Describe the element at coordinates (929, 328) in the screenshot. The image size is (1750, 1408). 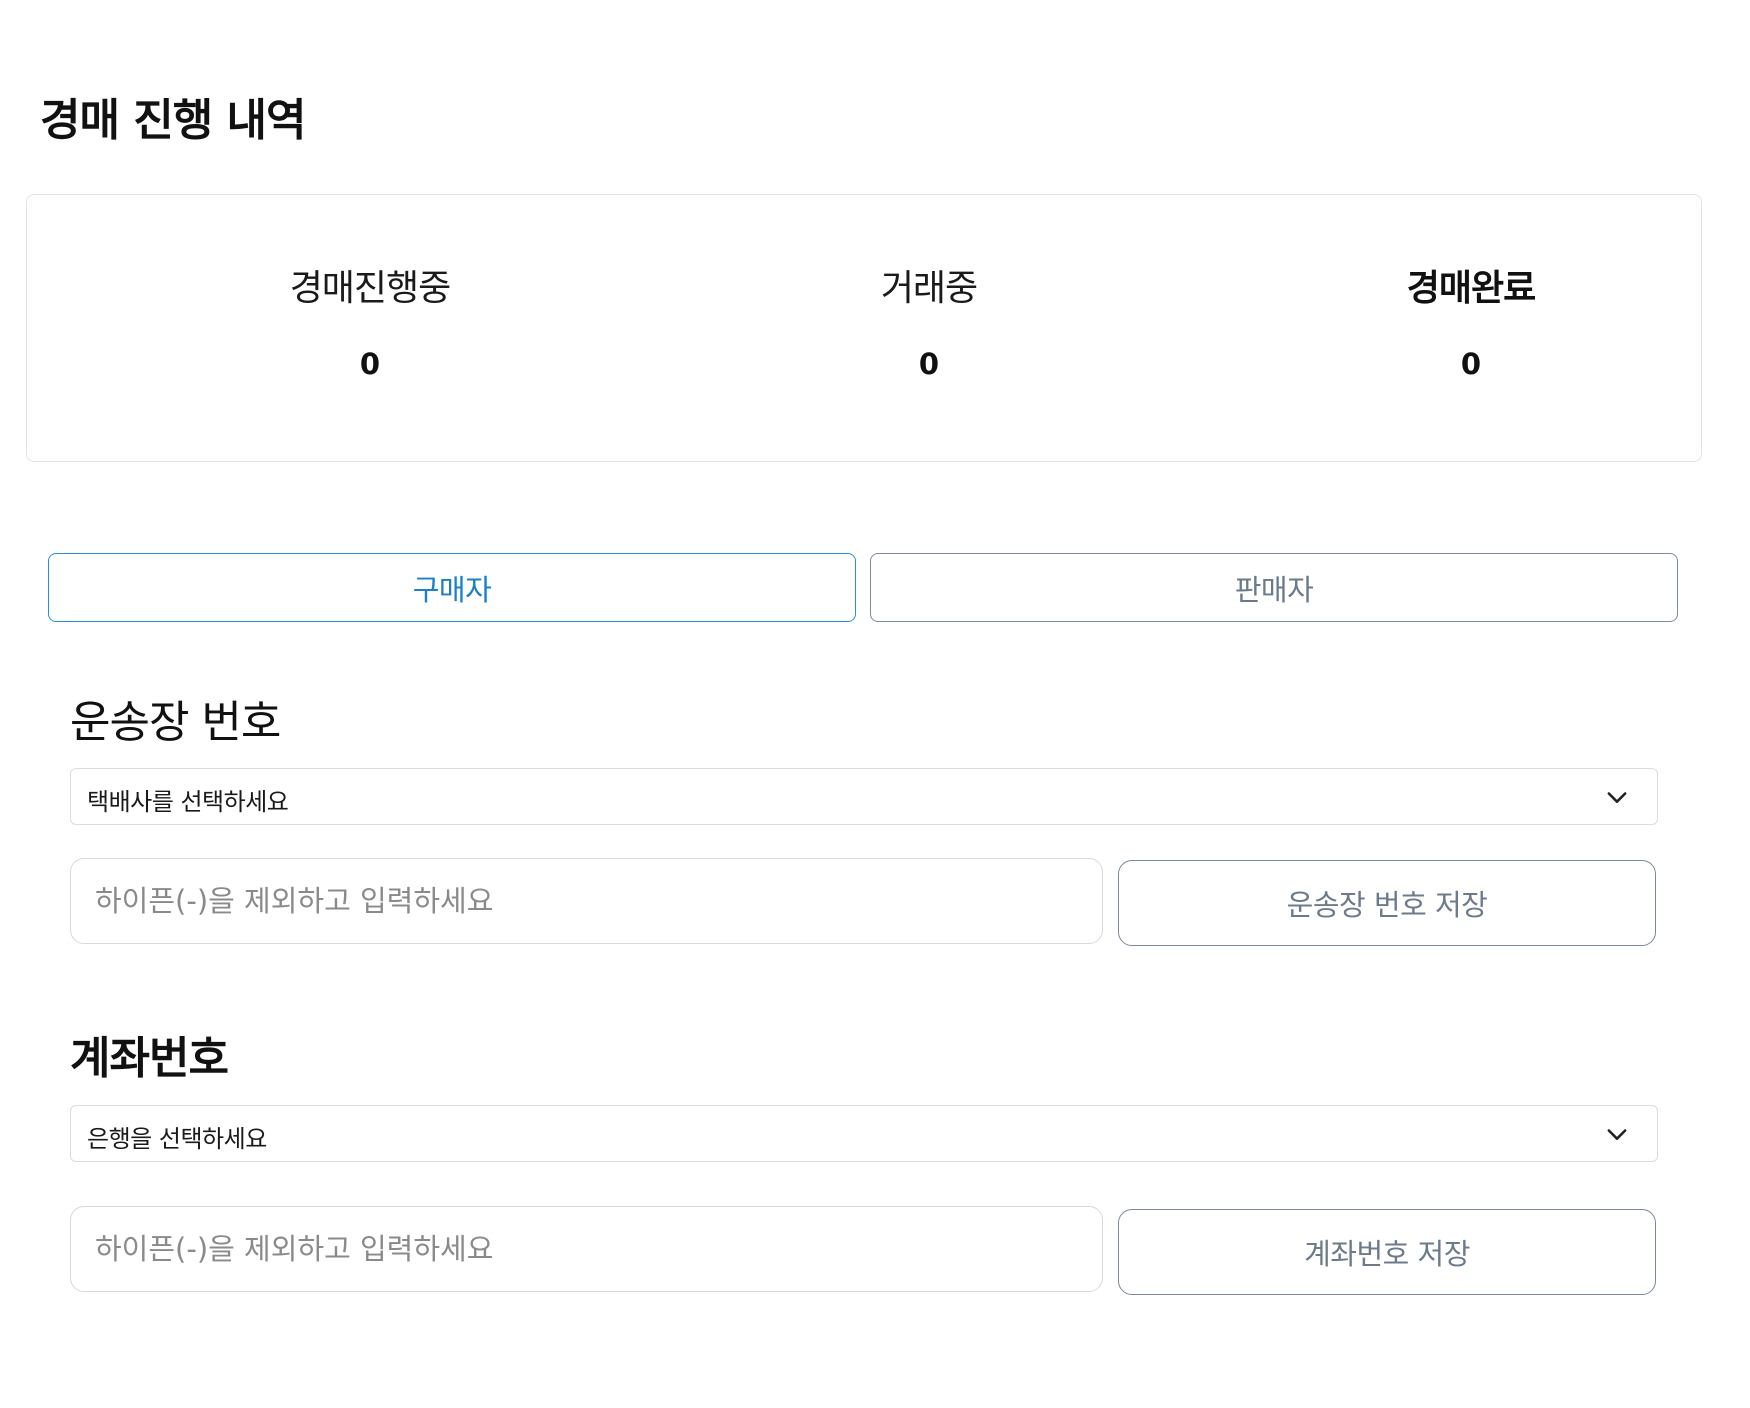
I see `stat-trading: 거래중 0` at that location.